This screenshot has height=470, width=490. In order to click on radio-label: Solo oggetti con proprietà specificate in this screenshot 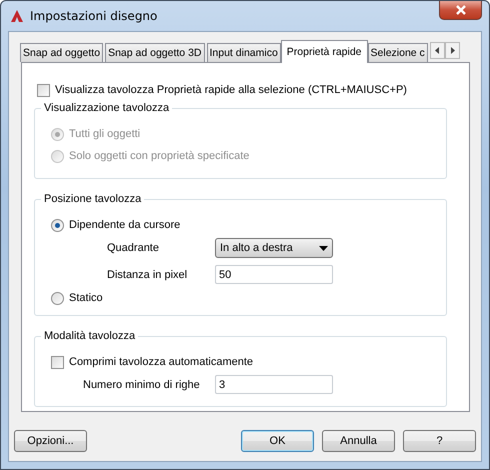, I will do `click(159, 156)`.